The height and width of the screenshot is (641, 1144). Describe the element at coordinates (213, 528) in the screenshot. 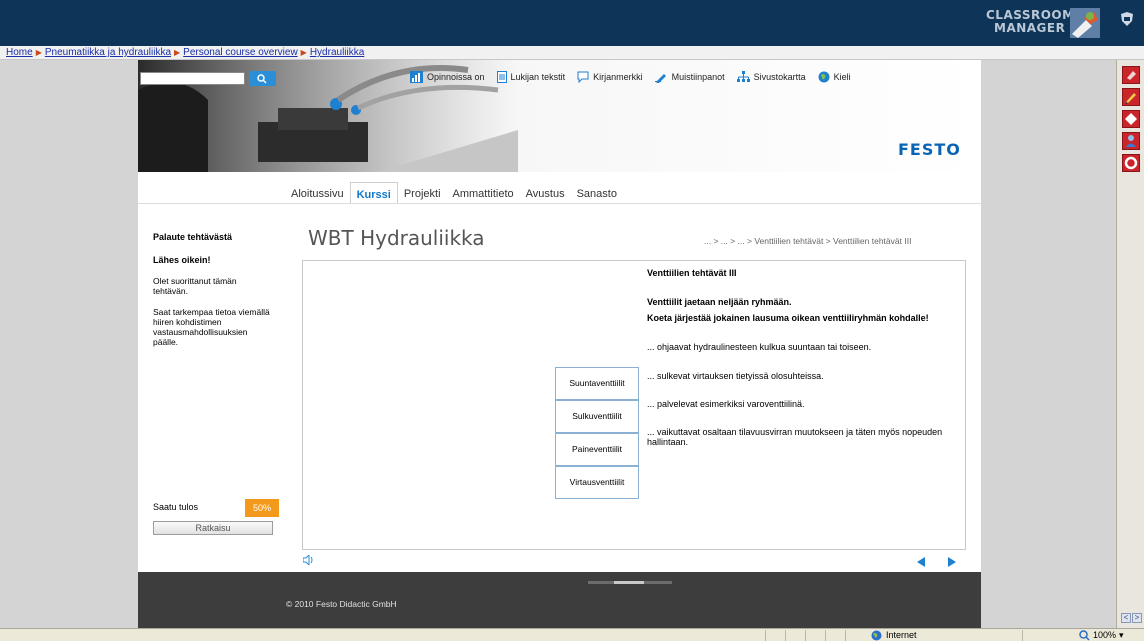

I see `solution-button: Ratkaisu` at that location.